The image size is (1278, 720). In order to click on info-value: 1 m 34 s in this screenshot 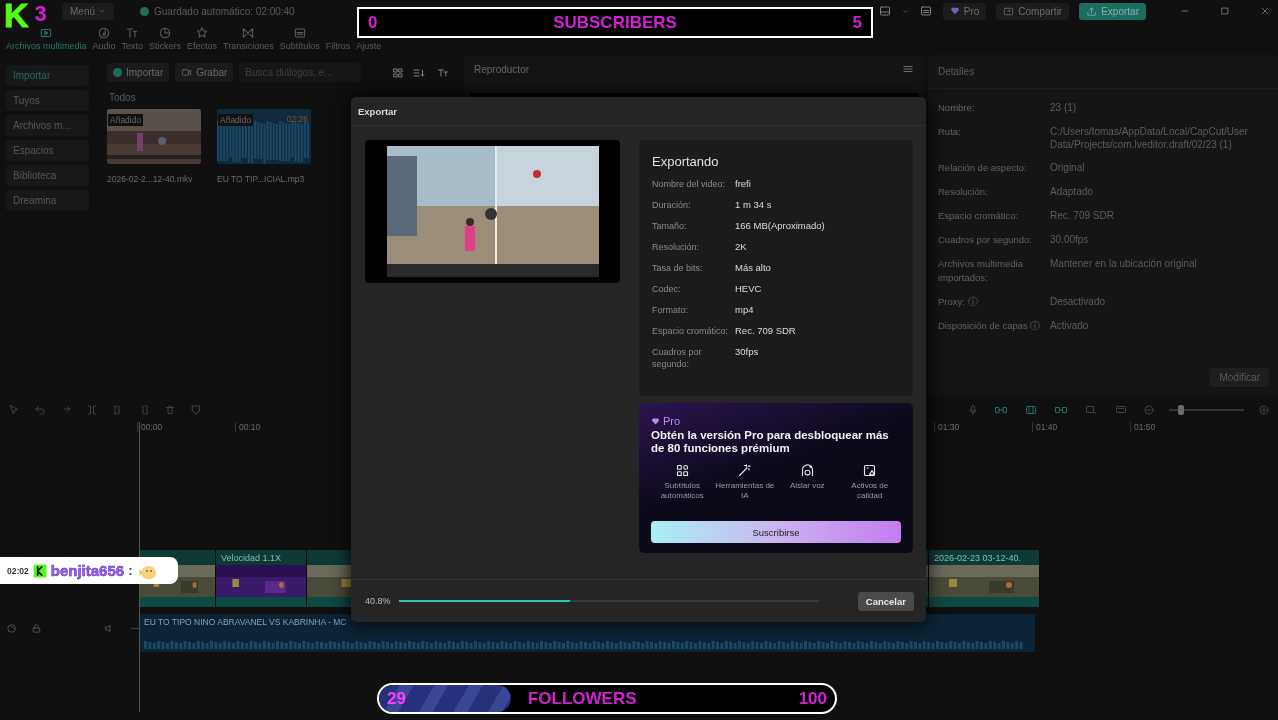, I will do `click(754, 205)`.